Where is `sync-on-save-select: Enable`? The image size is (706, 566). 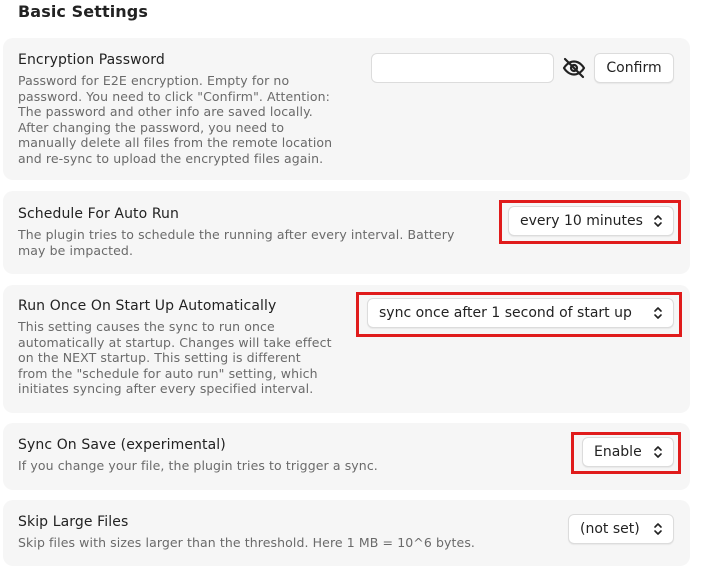 sync-on-save-select: Enable is located at coordinates (628, 452).